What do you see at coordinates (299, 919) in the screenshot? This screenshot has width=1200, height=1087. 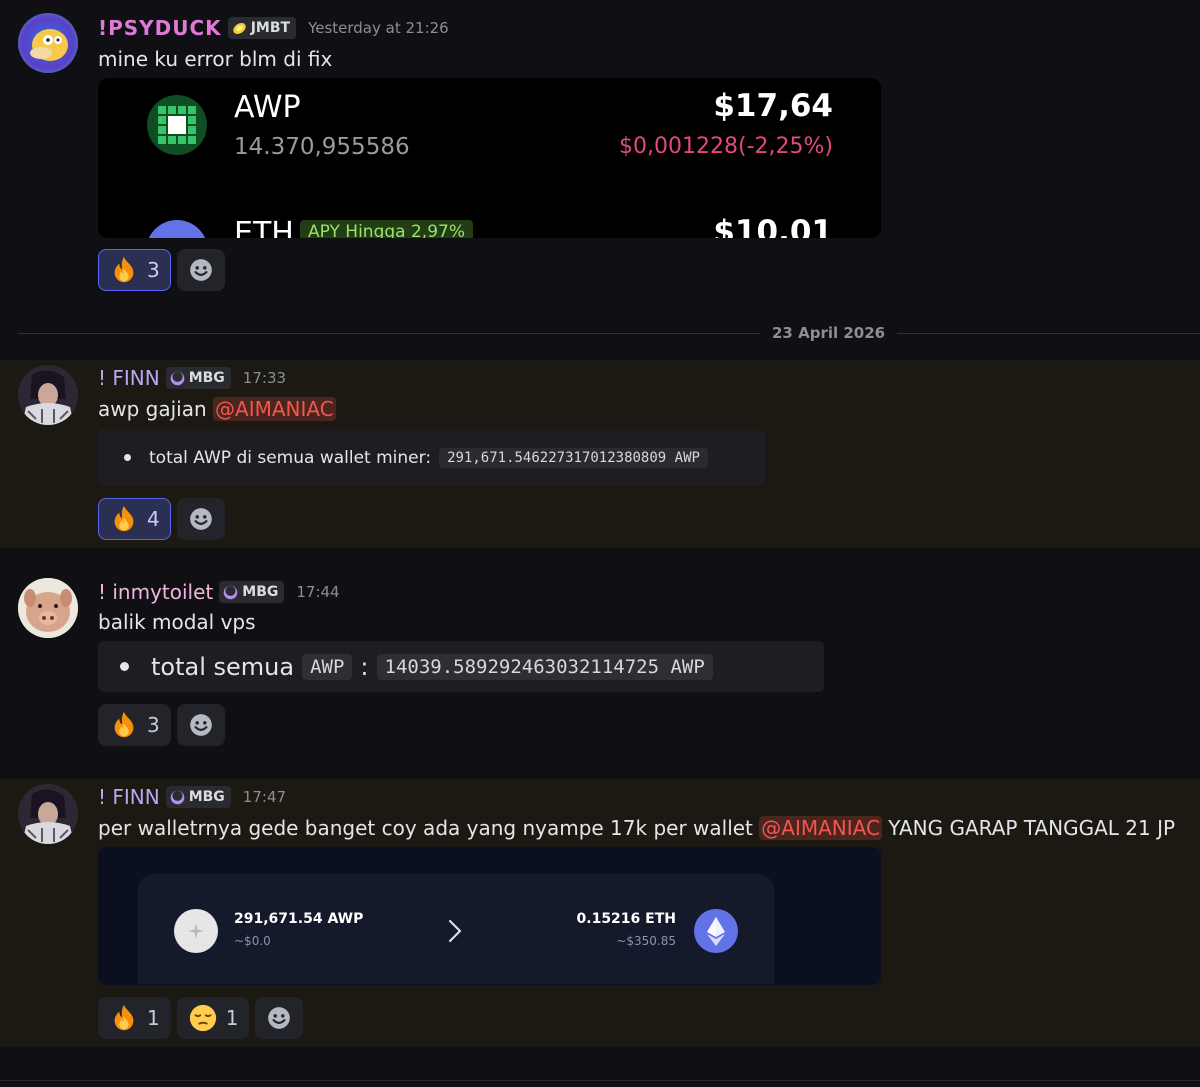 I see `swap-from-amount: 291,671.54 AWP` at bounding box center [299, 919].